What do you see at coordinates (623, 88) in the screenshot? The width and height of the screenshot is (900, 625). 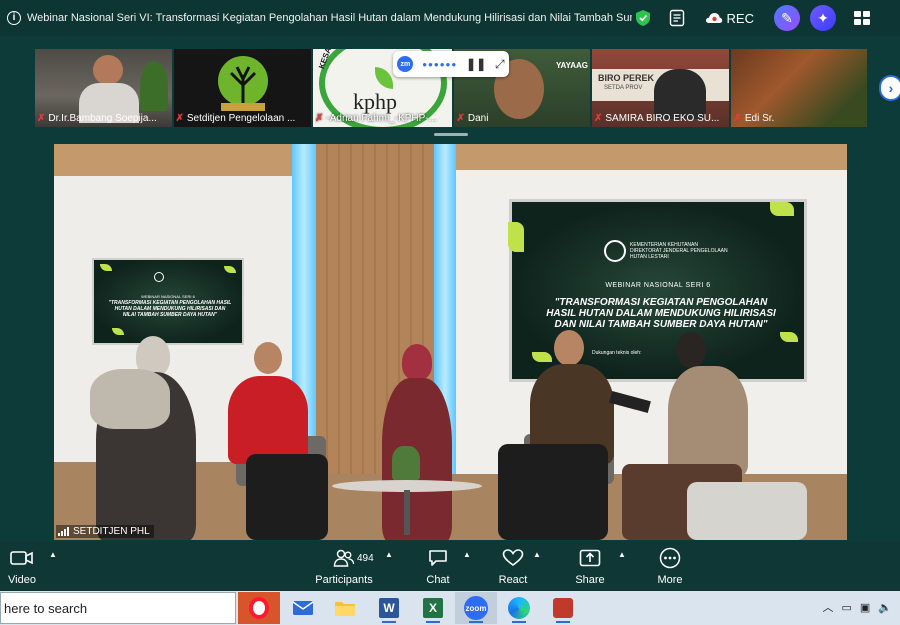 I see `setda-text: SETDA PROV` at bounding box center [623, 88].